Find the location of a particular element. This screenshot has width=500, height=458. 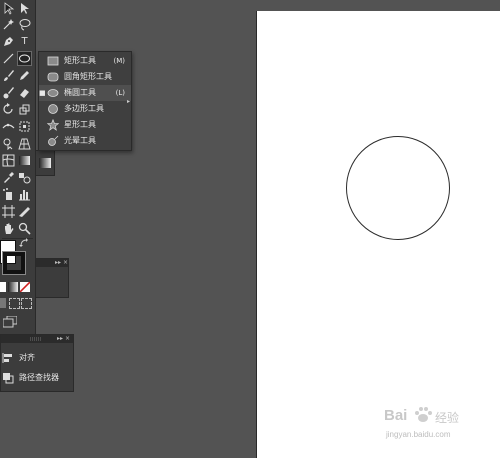

blend-tool-icon is located at coordinates (24, 177).